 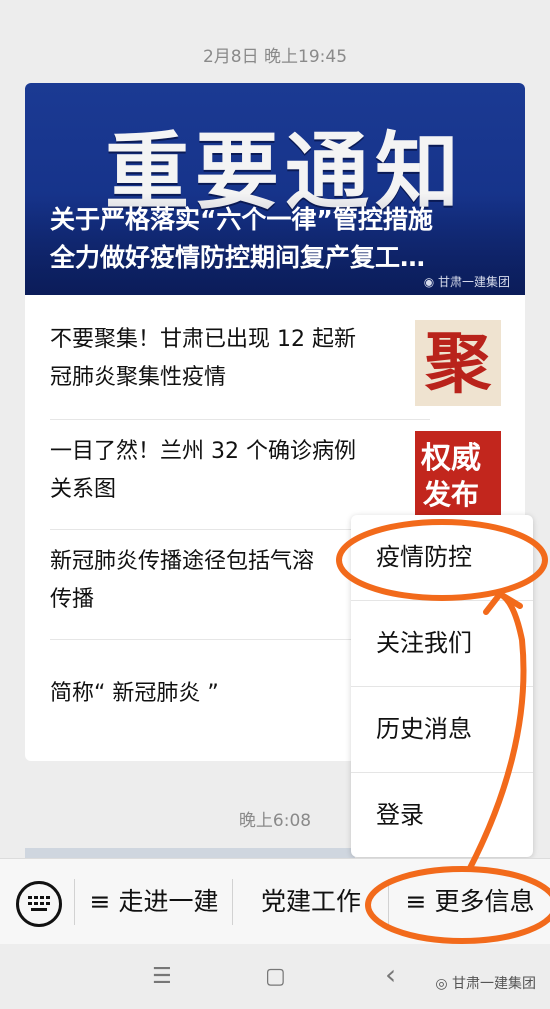 I want to click on bottom-menu-bar: ≡ 走进一建 党建工作 ≡ 更多信息, so click(x=275, y=901).